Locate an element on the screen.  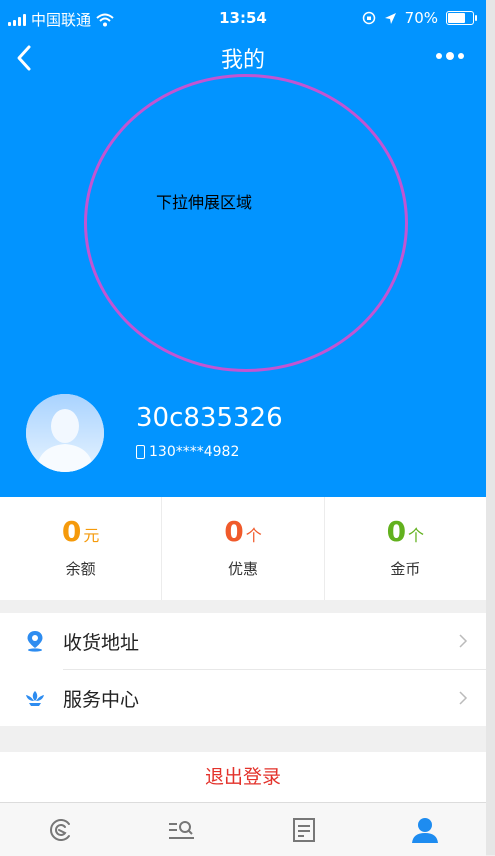
tab-search is located at coordinates (183, 829).